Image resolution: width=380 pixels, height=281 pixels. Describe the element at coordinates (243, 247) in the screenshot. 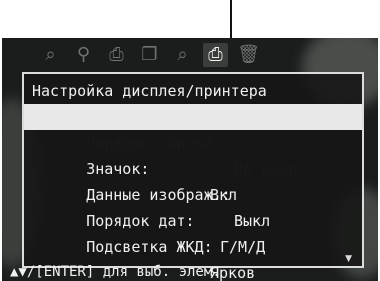

I see `menu-item-value: Г/М/Д` at that location.